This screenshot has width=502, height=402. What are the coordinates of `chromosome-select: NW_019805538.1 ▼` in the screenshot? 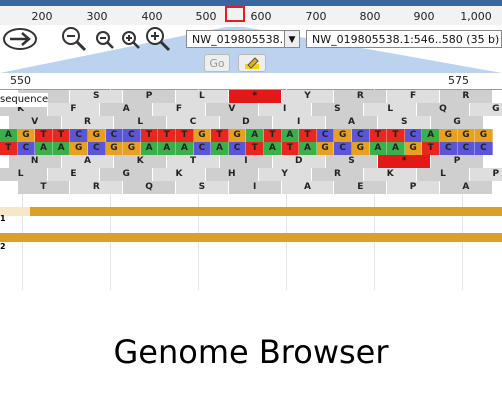 It's located at (243, 39).